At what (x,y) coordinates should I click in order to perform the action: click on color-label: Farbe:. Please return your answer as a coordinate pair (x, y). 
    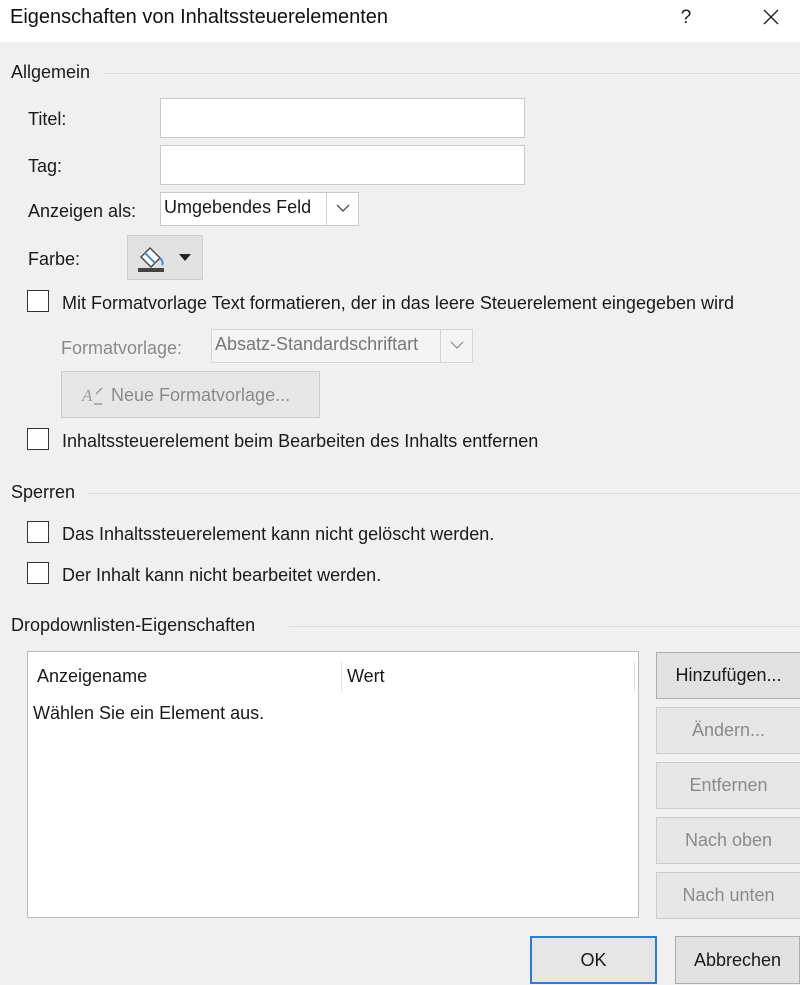
    Looking at the image, I should click on (54, 259).